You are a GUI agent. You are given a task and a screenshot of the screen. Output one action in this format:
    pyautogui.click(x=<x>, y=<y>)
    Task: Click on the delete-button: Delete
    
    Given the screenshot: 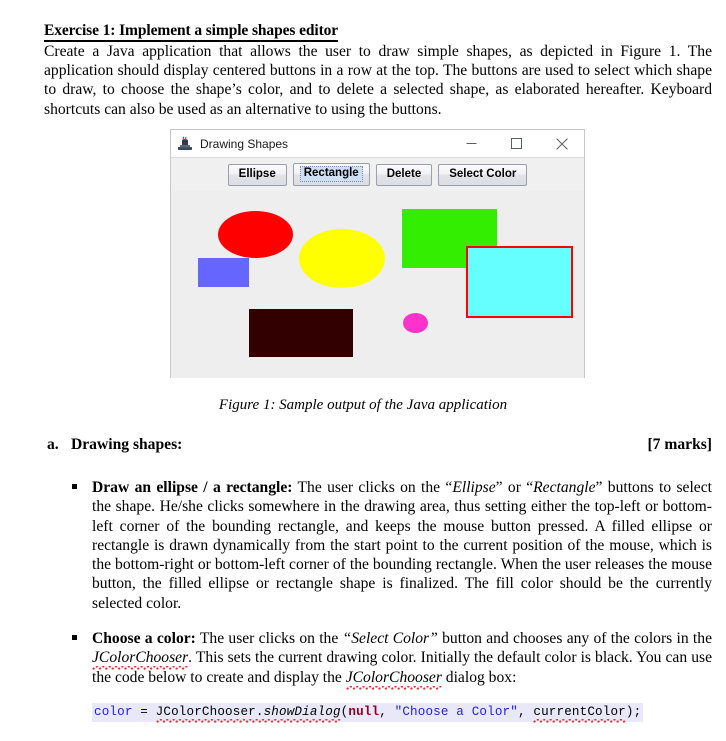 What is the action you would take?
    pyautogui.click(x=404, y=174)
    